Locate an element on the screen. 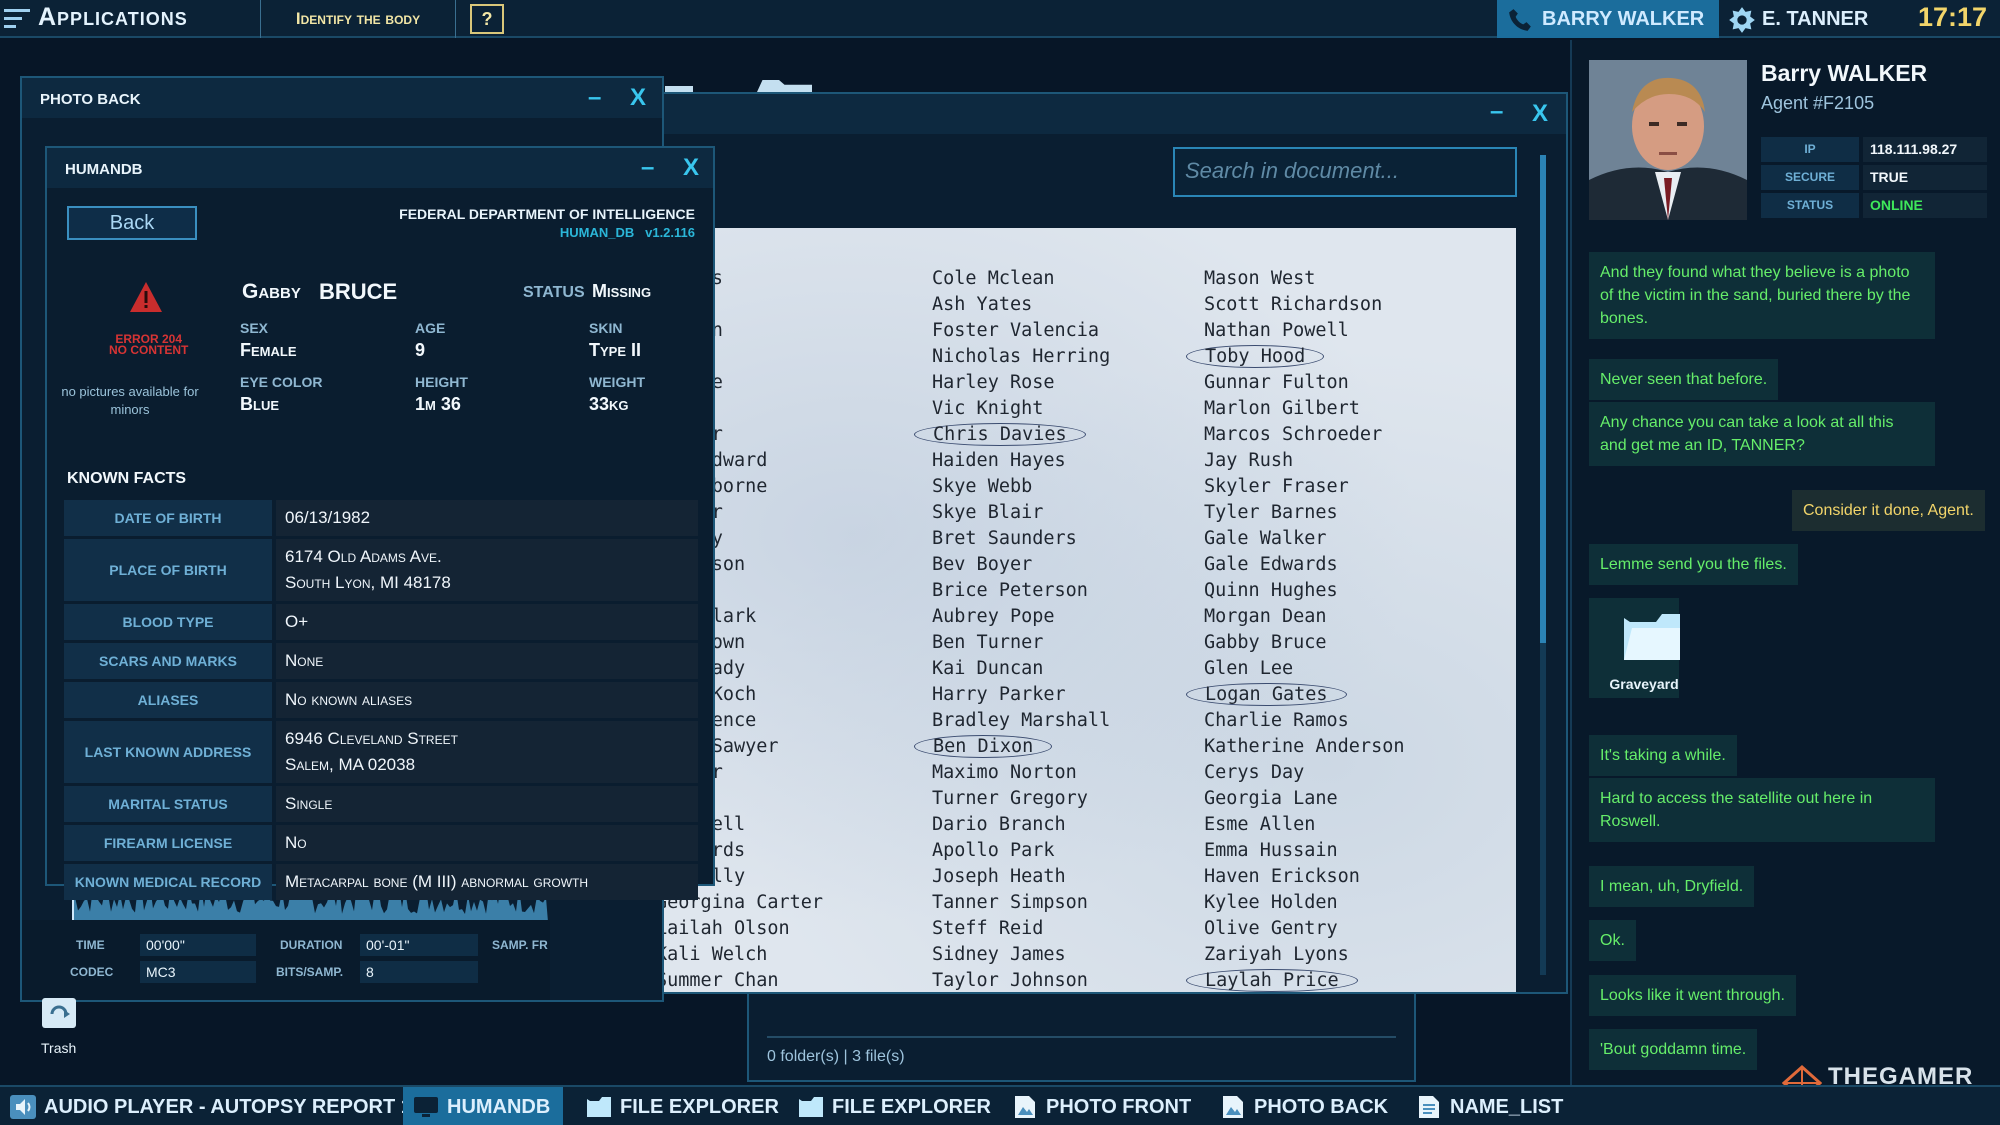 Image resolution: width=2000 pixels, height=1125 pixels. skin-label: SKIN is located at coordinates (606, 328).